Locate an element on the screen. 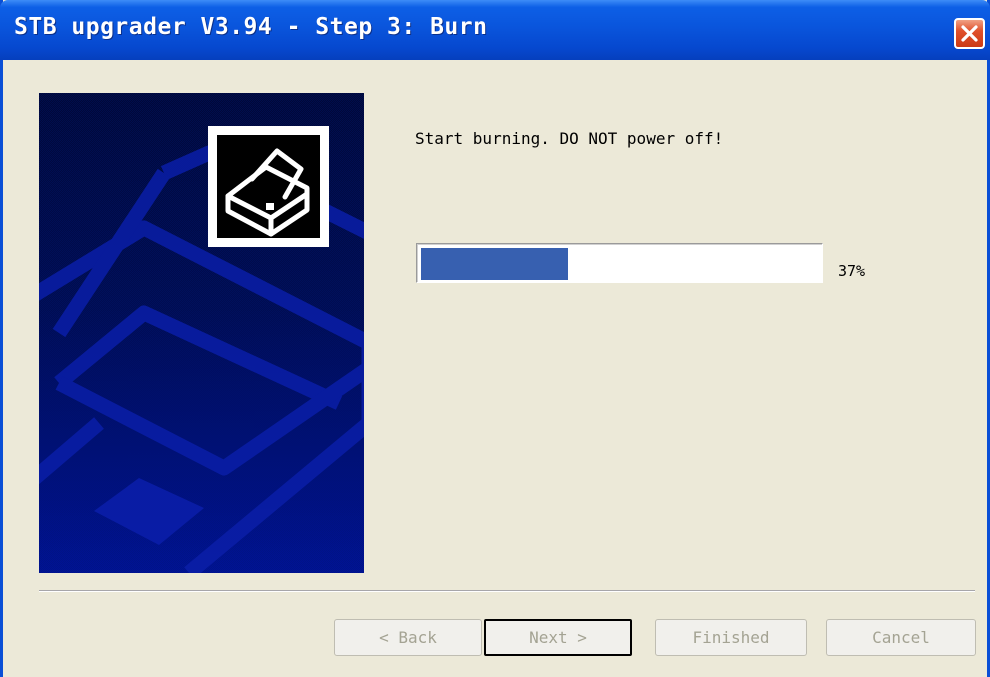 Image resolution: width=990 pixels, height=677 pixels. close-button is located at coordinates (969, 33).